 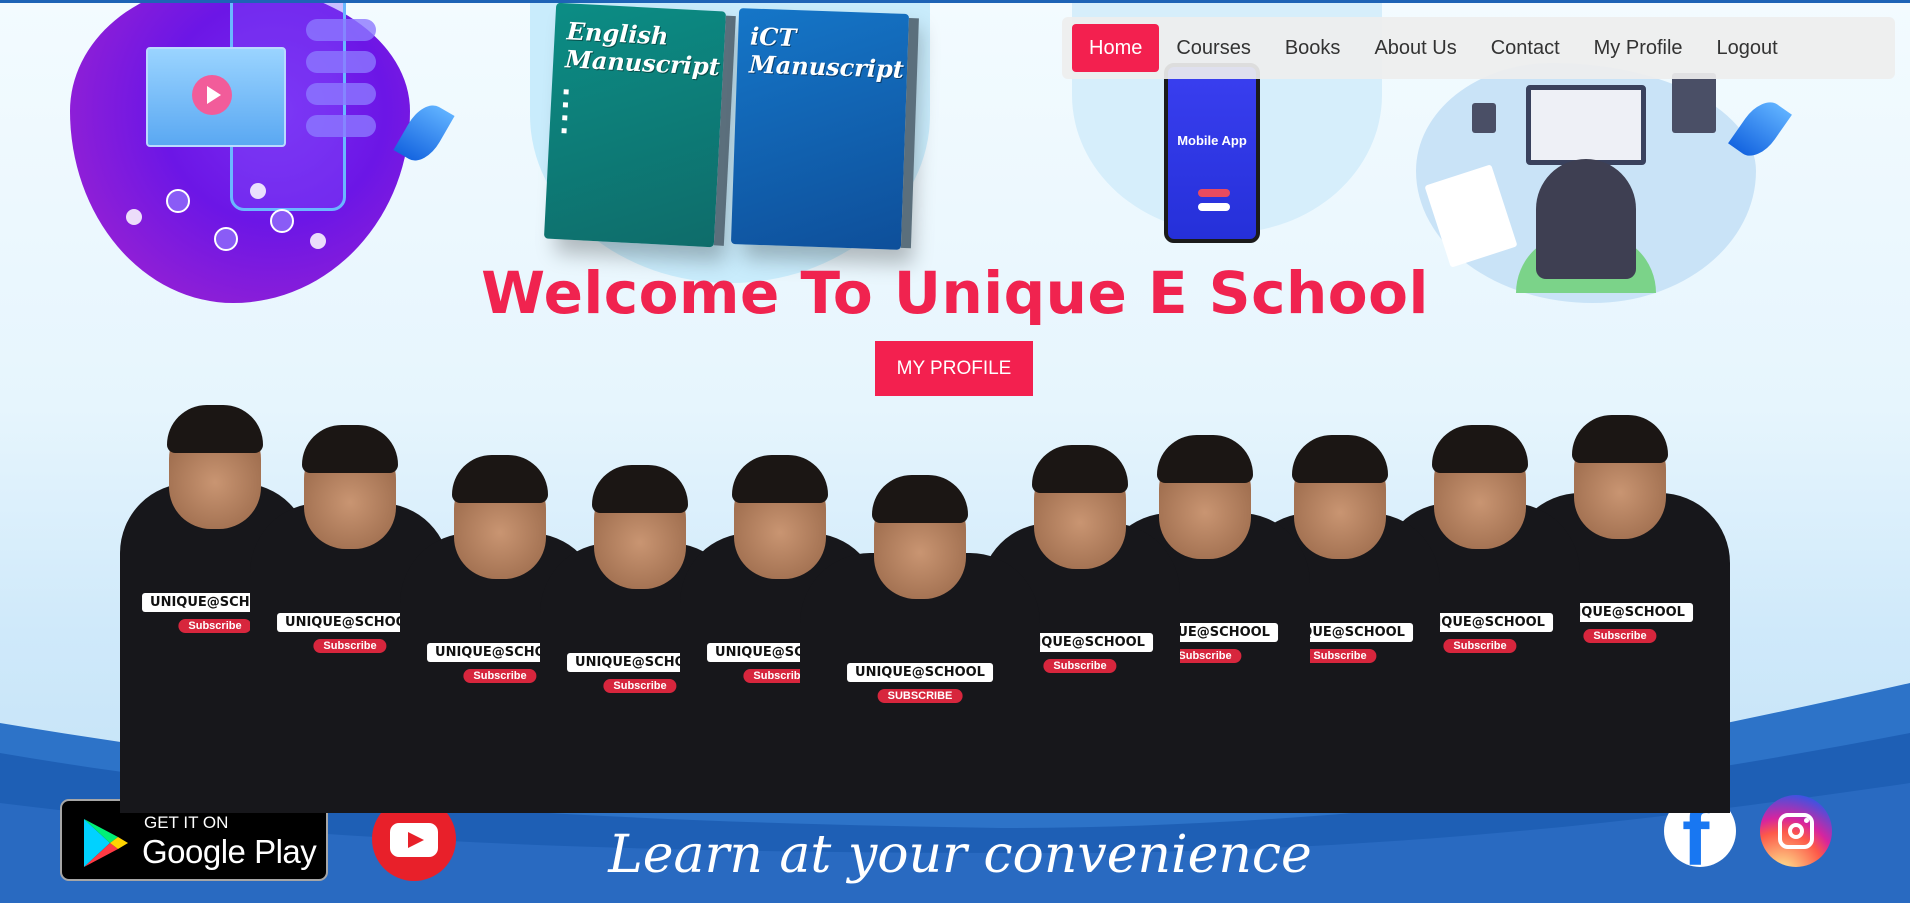 I want to click on shirt-subscribe-badge: SUBSCRIBE, so click(x=920, y=696).